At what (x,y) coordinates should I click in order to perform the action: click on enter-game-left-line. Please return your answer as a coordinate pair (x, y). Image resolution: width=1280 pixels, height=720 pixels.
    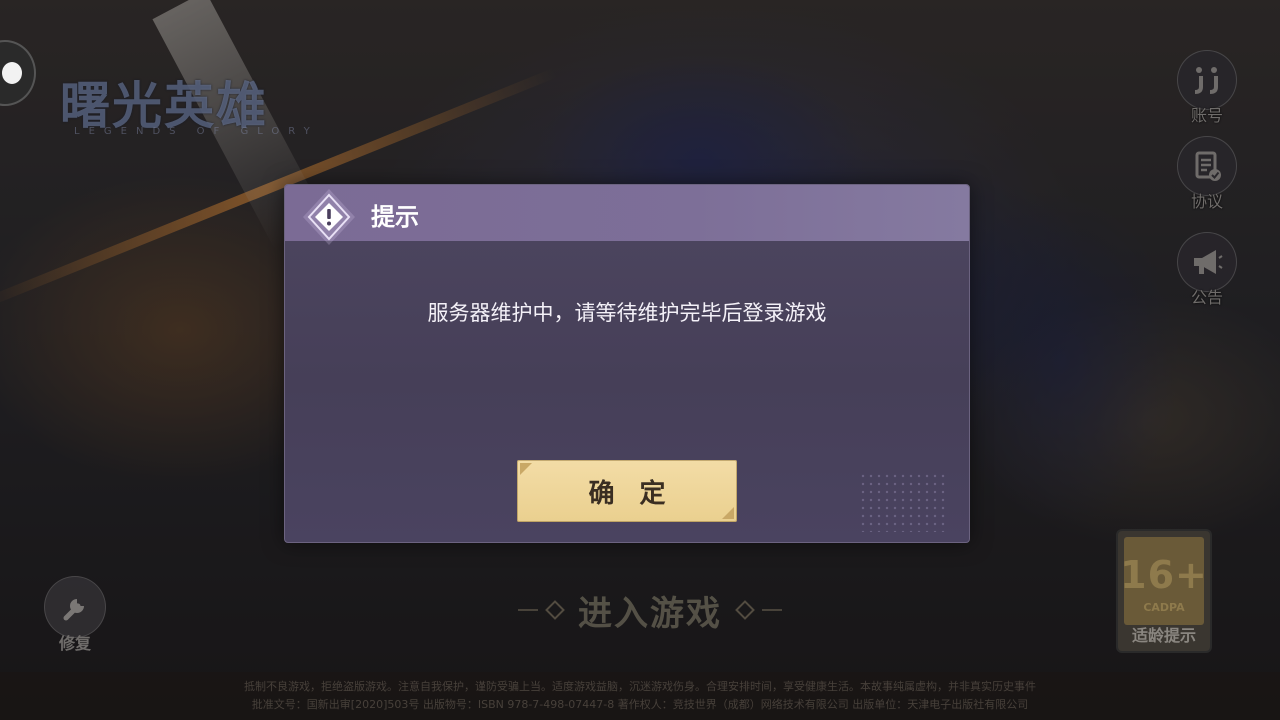
    Looking at the image, I should click on (528, 610).